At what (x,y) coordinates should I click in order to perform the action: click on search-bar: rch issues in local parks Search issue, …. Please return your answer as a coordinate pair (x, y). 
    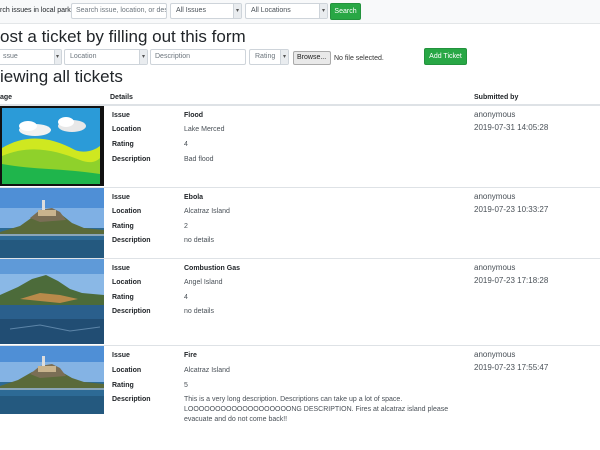
    Looking at the image, I should click on (300, 12).